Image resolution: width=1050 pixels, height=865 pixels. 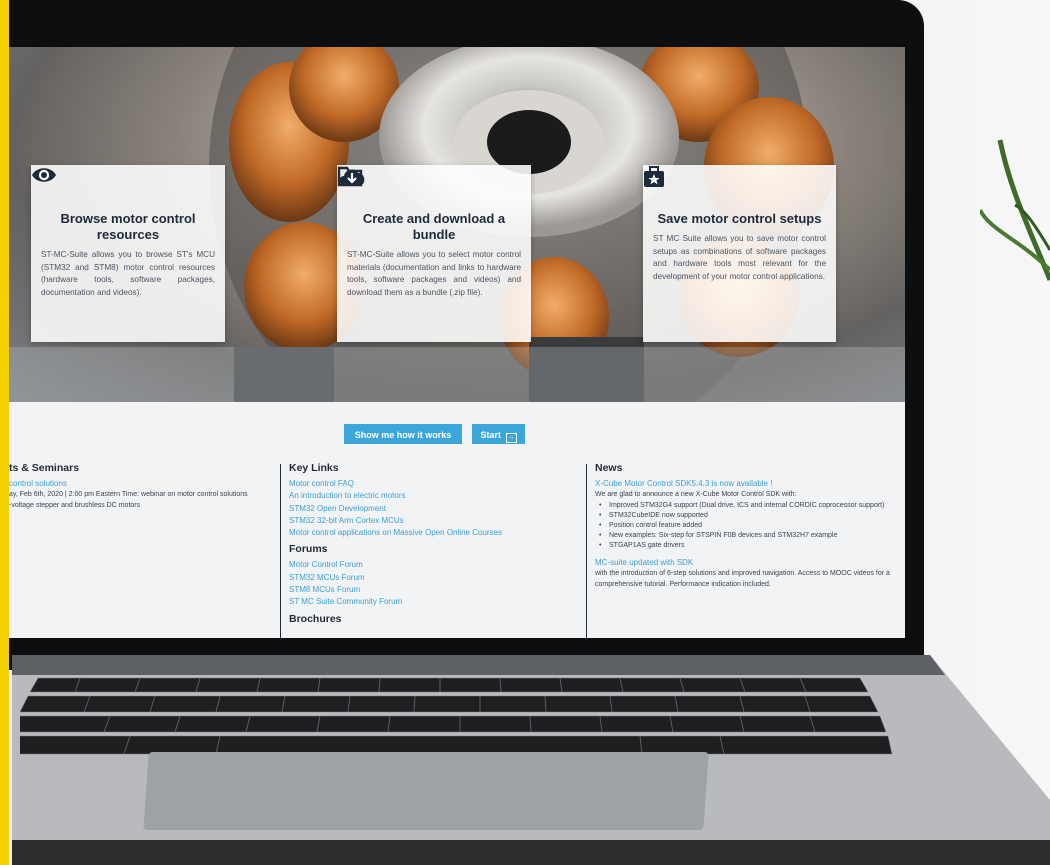 What do you see at coordinates (403, 434) in the screenshot?
I see `show-me-how-button: Show me how it works` at bounding box center [403, 434].